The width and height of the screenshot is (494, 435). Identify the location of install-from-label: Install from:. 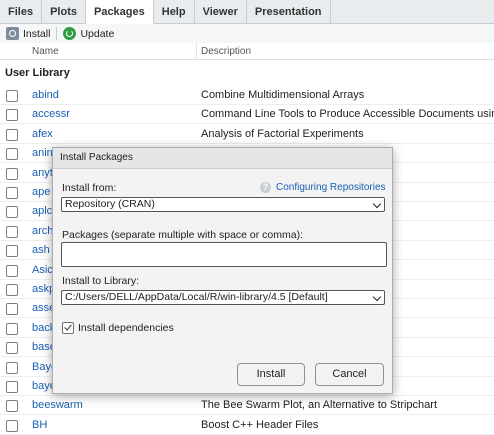
(89, 188).